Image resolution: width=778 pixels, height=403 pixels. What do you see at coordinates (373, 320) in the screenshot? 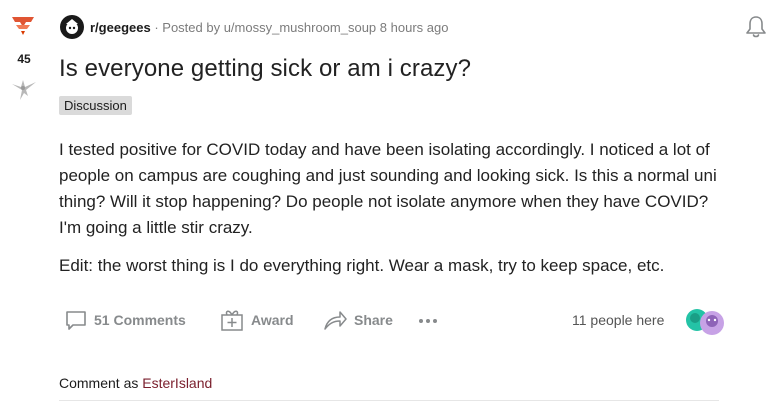
I see `share-label: Share` at bounding box center [373, 320].